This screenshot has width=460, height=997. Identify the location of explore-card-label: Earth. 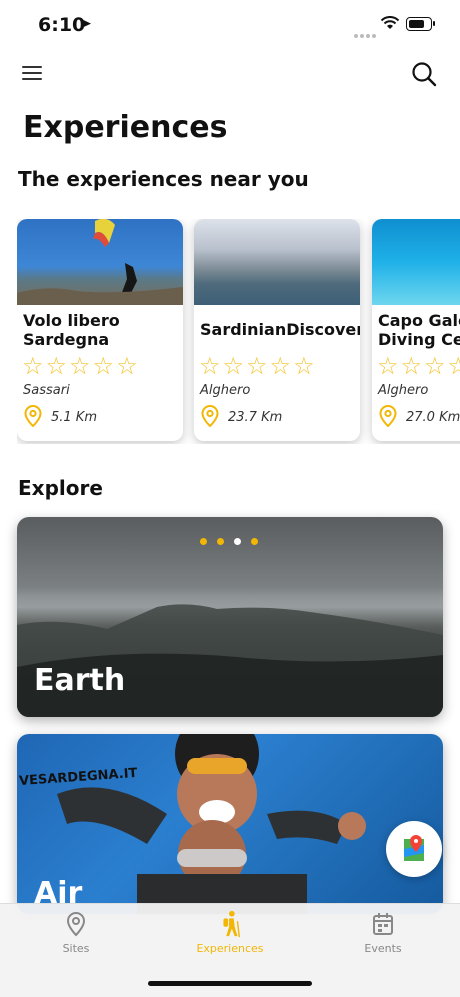
(80, 680).